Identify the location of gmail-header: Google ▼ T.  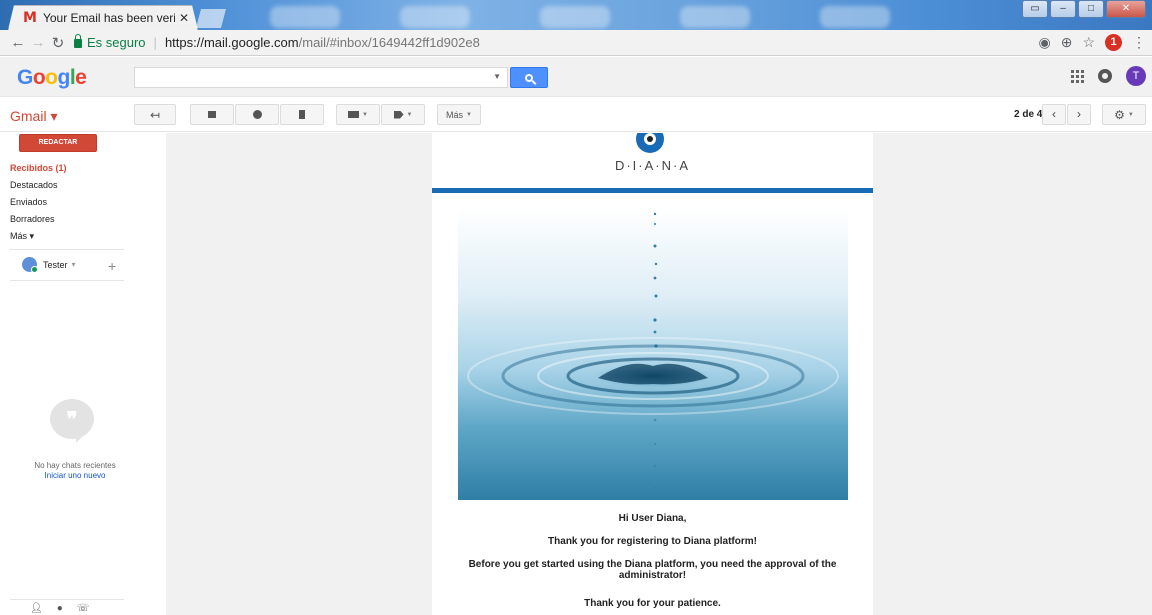
(576, 77).